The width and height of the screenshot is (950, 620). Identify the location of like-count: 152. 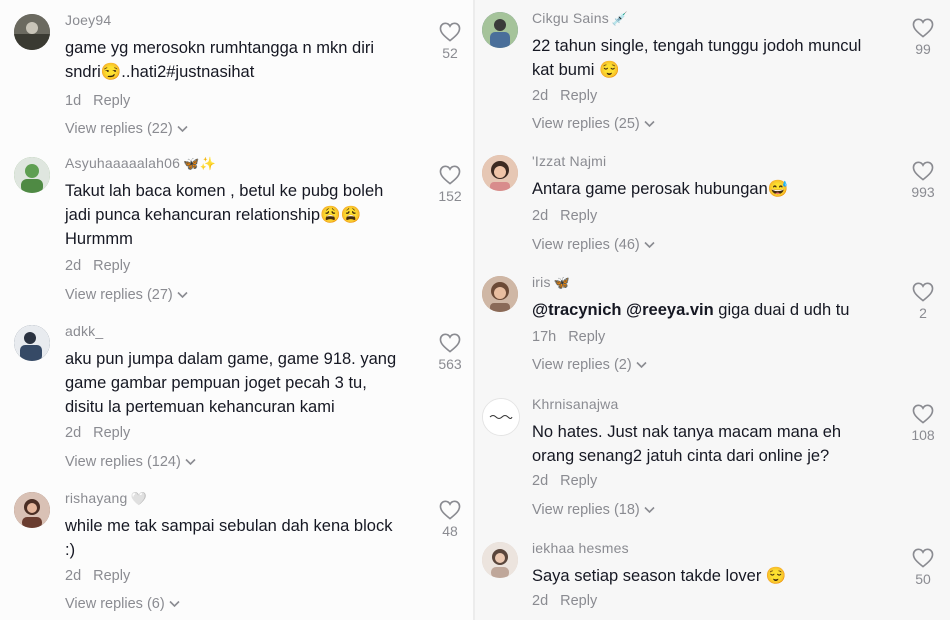
(450, 196).